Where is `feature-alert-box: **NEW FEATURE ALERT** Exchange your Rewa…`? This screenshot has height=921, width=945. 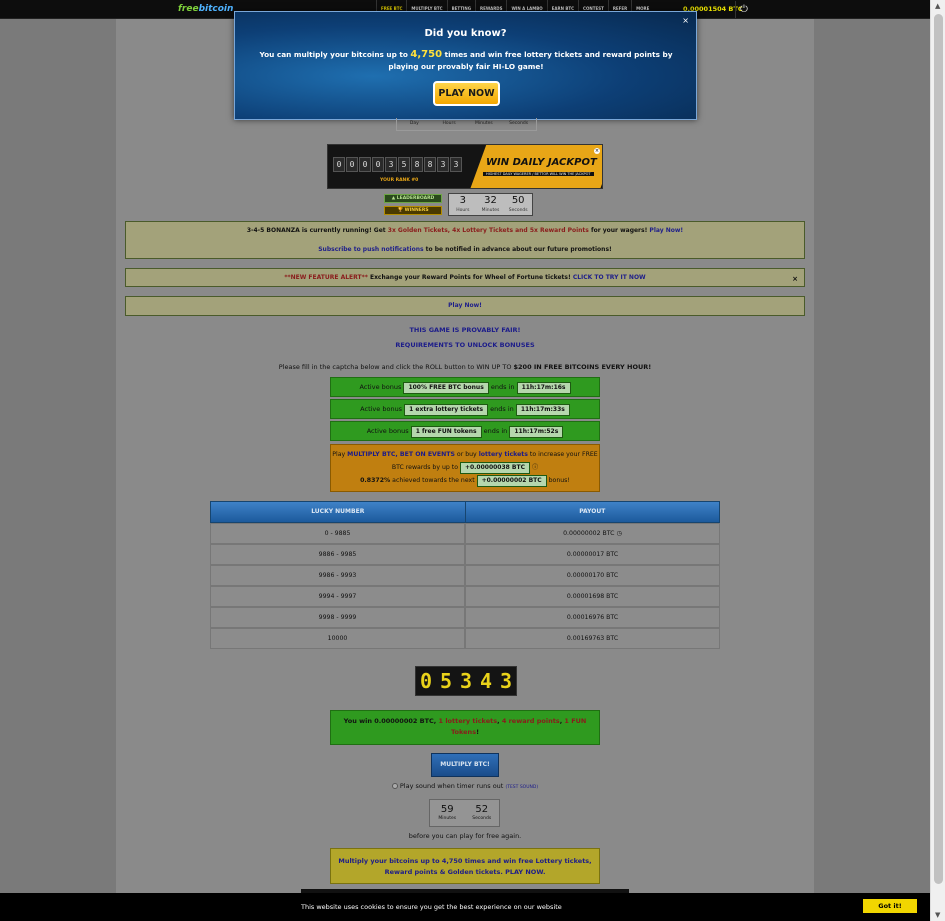 feature-alert-box: **NEW FEATURE ALERT** Exchange your Rewa… is located at coordinates (465, 277).